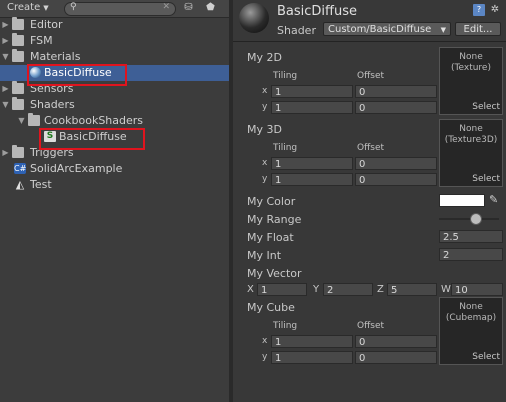  Describe the element at coordinates (396, 107) in the screenshot. I see `my2d-offset-y-field: 0` at that location.